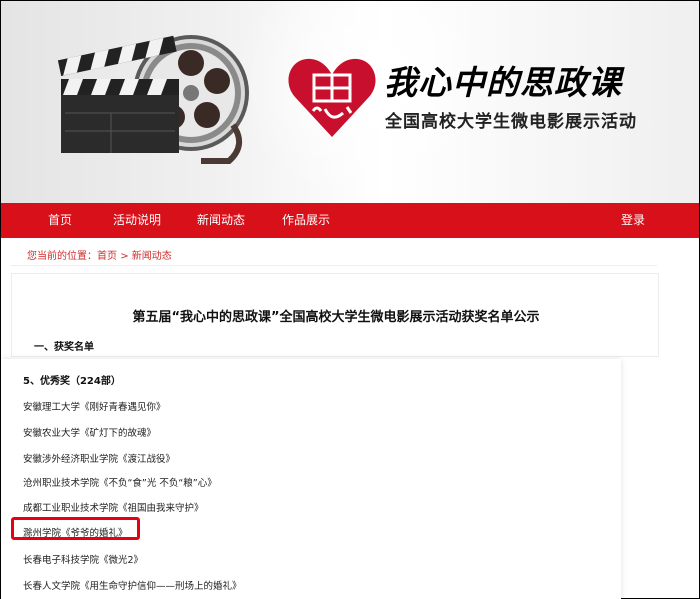  Describe the element at coordinates (633, 220) in the screenshot. I see `login-link: 登录` at that location.